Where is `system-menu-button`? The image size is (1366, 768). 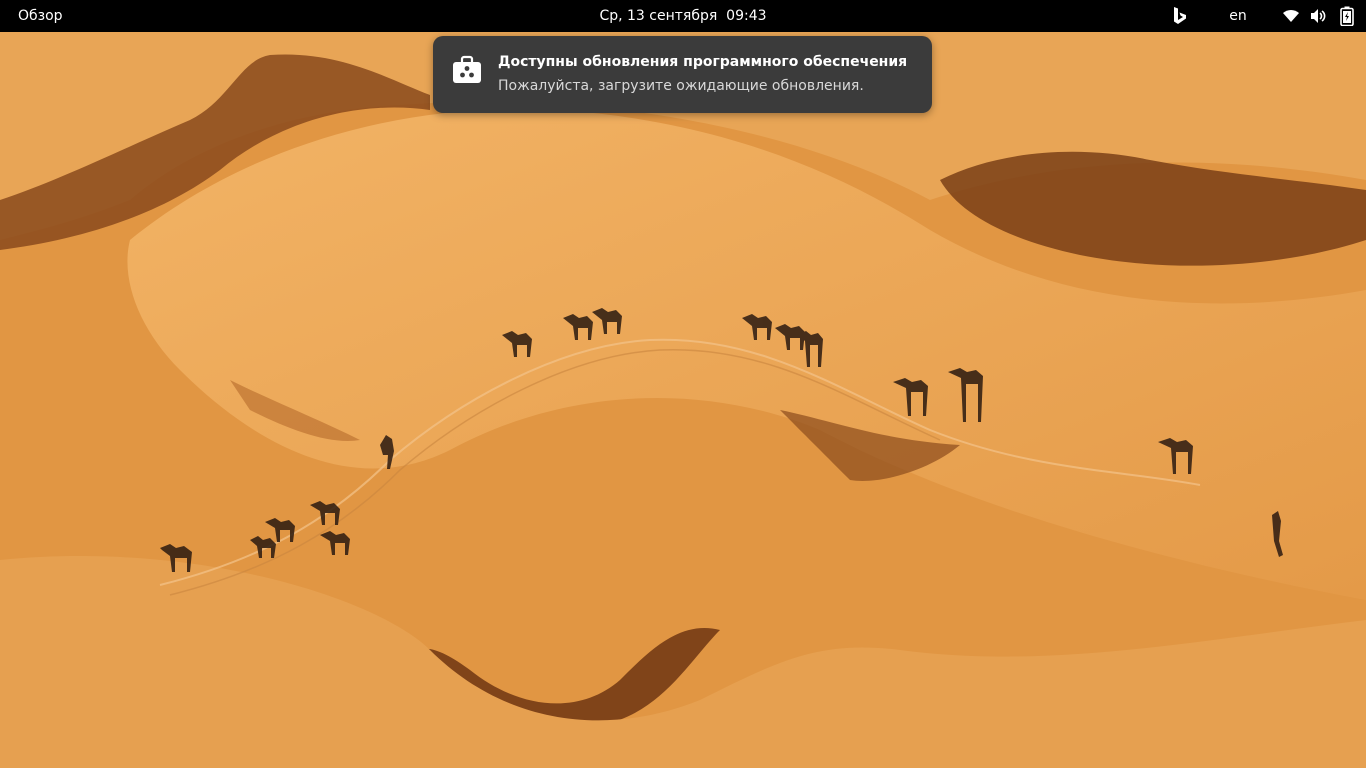 system-menu-button is located at coordinates (1320, 16).